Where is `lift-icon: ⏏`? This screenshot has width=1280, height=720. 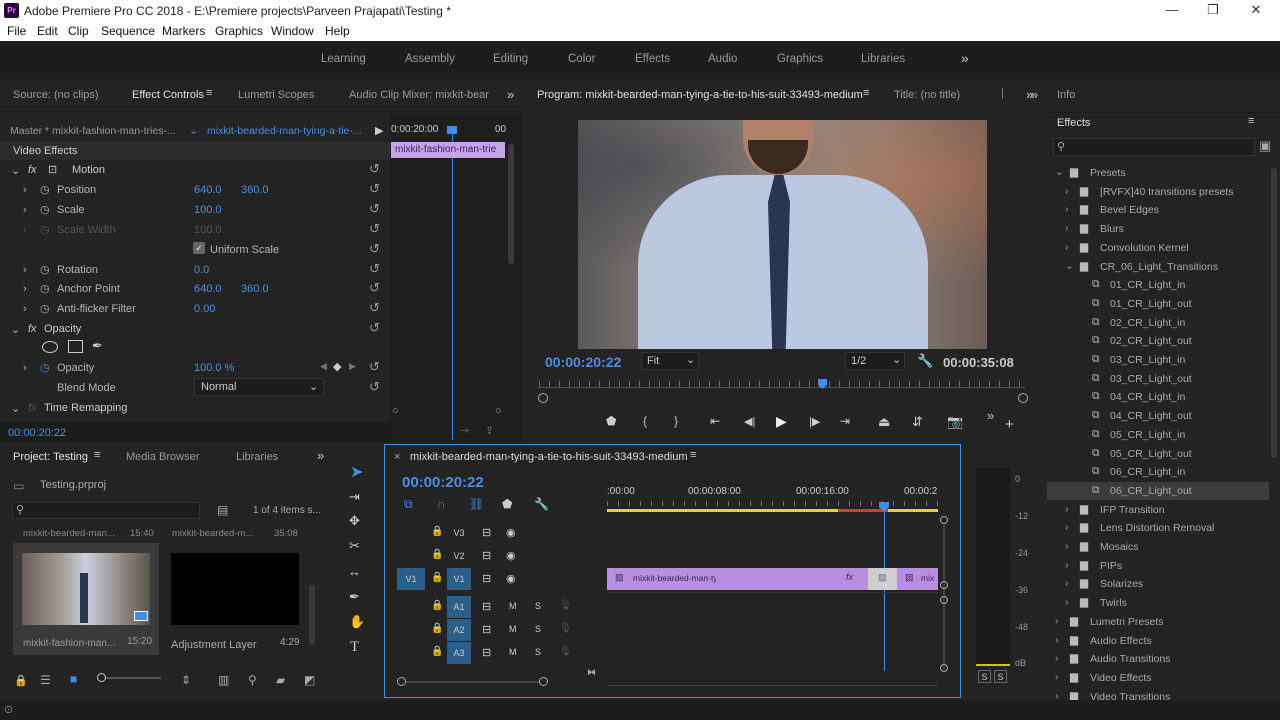
lift-icon: ⏏ is located at coordinates (884, 422).